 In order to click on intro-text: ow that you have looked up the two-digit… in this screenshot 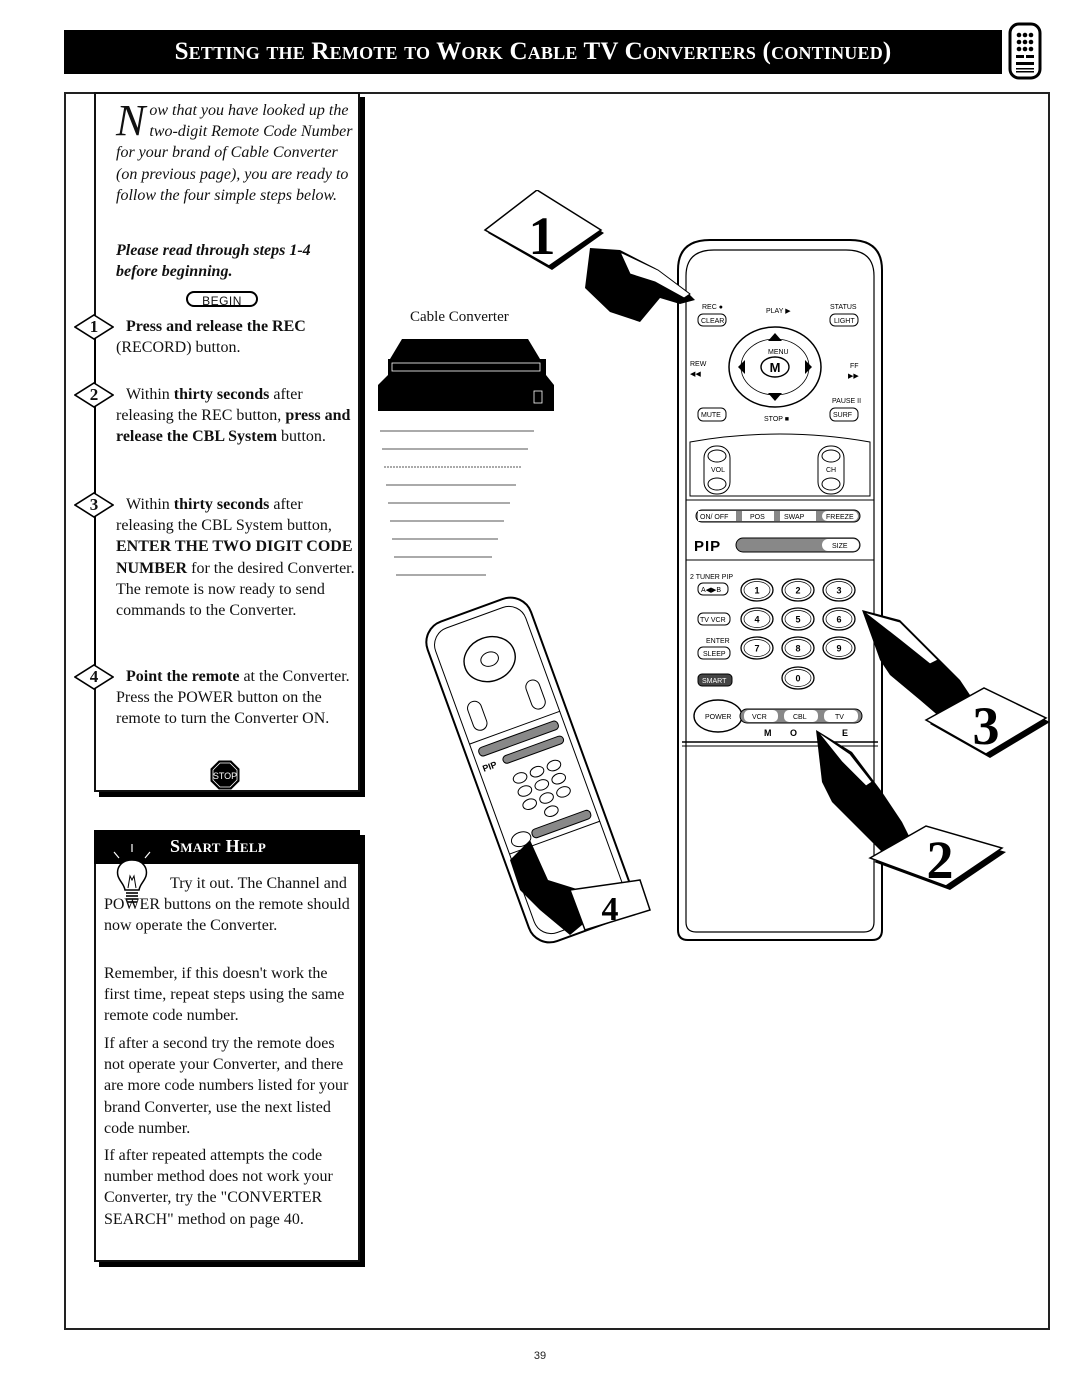, I will do `click(234, 153)`.